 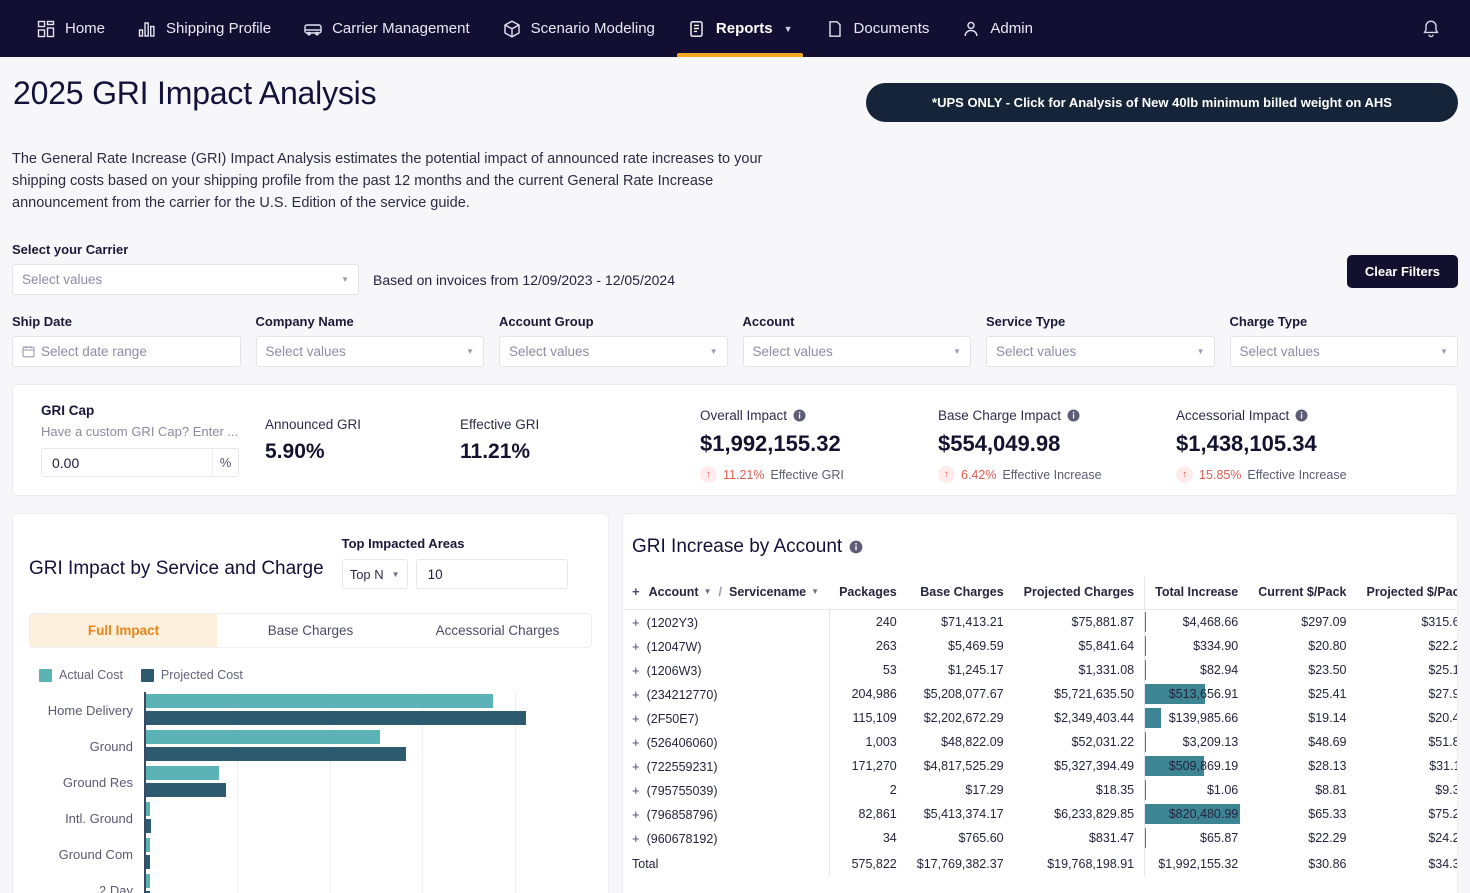 I want to click on nav-item-label: Admin, so click(x=1011, y=28).